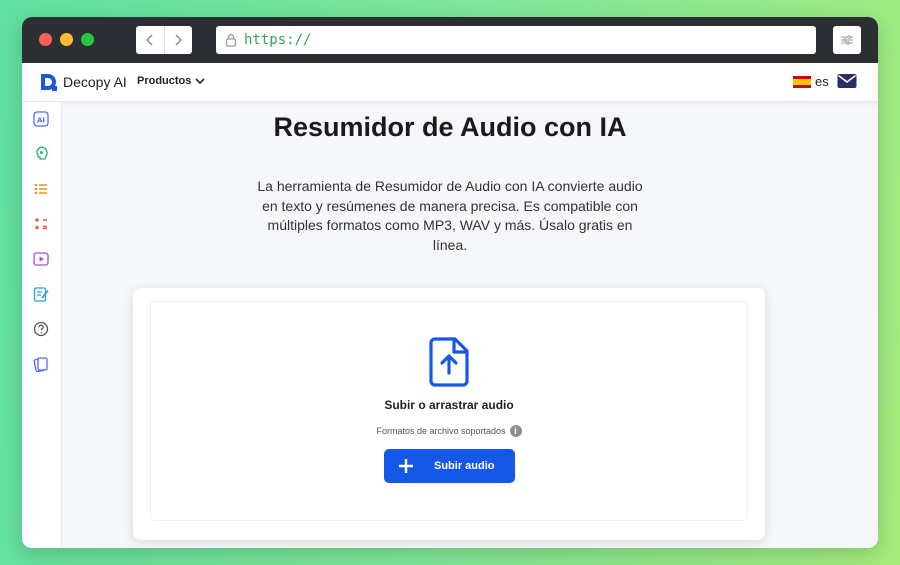 This screenshot has height=565, width=900. What do you see at coordinates (49, 82) in the screenshot?
I see `decopy-logo-icon` at bounding box center [49, 82].